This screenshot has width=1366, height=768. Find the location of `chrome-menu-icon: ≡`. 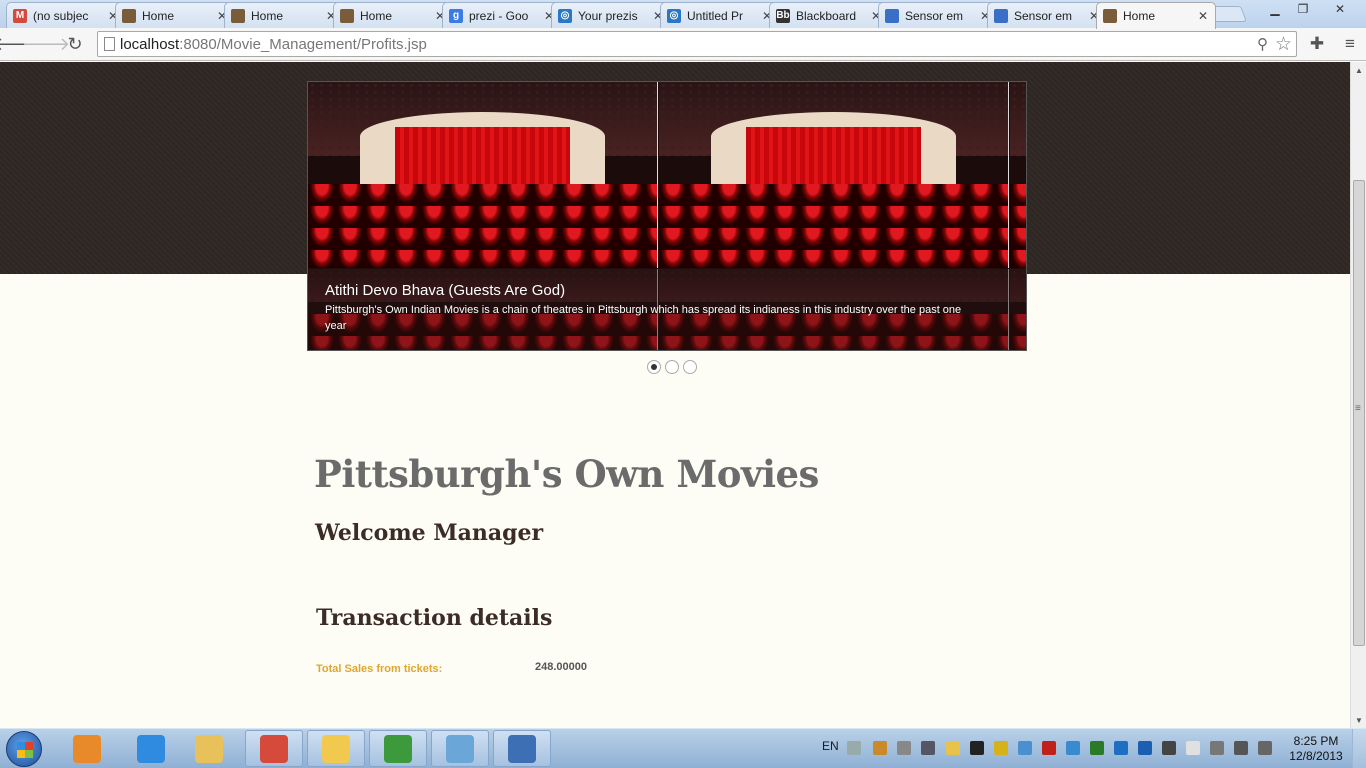

chrome-menu-icon: ≡ is located at coordinates (1350, 44).